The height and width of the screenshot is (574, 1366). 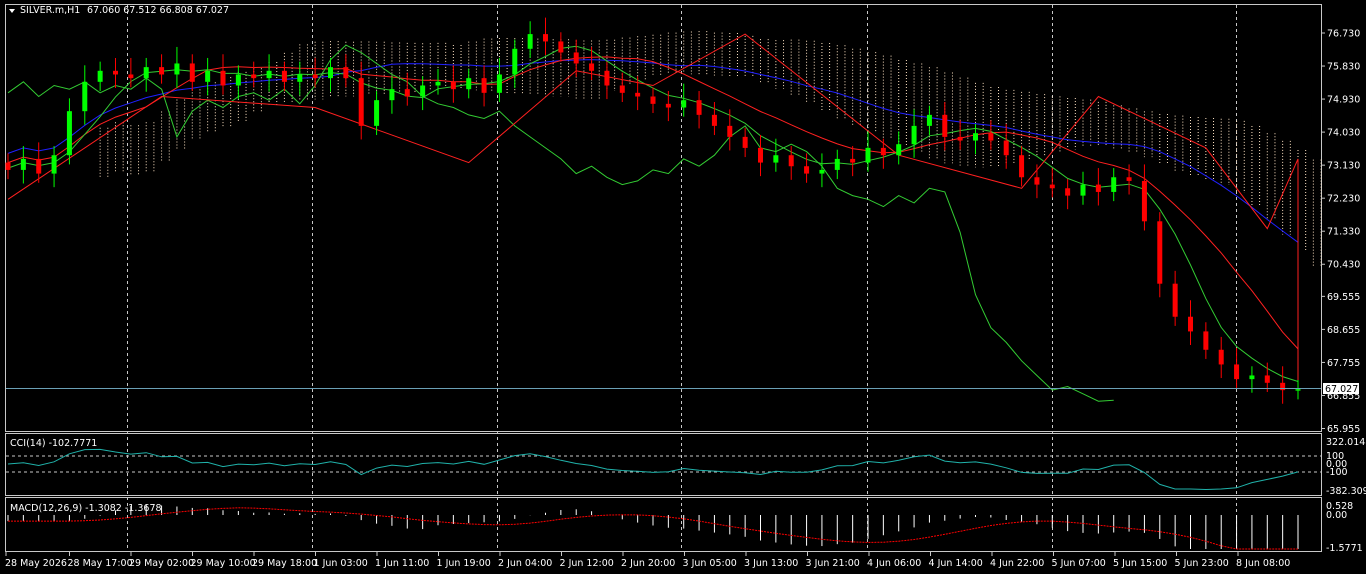 I want to click on time-label: 28 May 17:00, so click(x=100, y=563).